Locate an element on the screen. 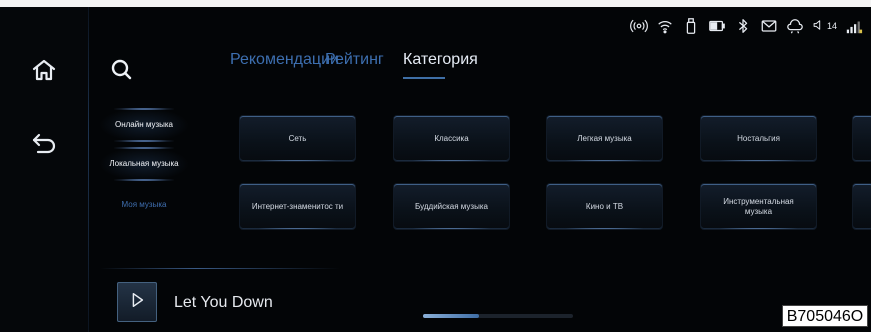  active-tab-indicator is located at coordinates (424, 78).